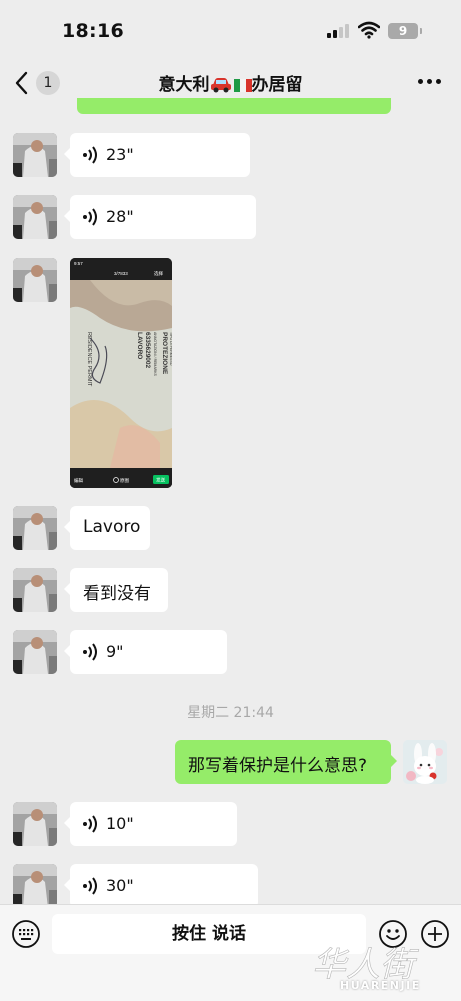 The image size is (461, 1001). Describe the element at coordinates (120, 885) in the screenshot. I see `voice-duration: 30"` at that location.